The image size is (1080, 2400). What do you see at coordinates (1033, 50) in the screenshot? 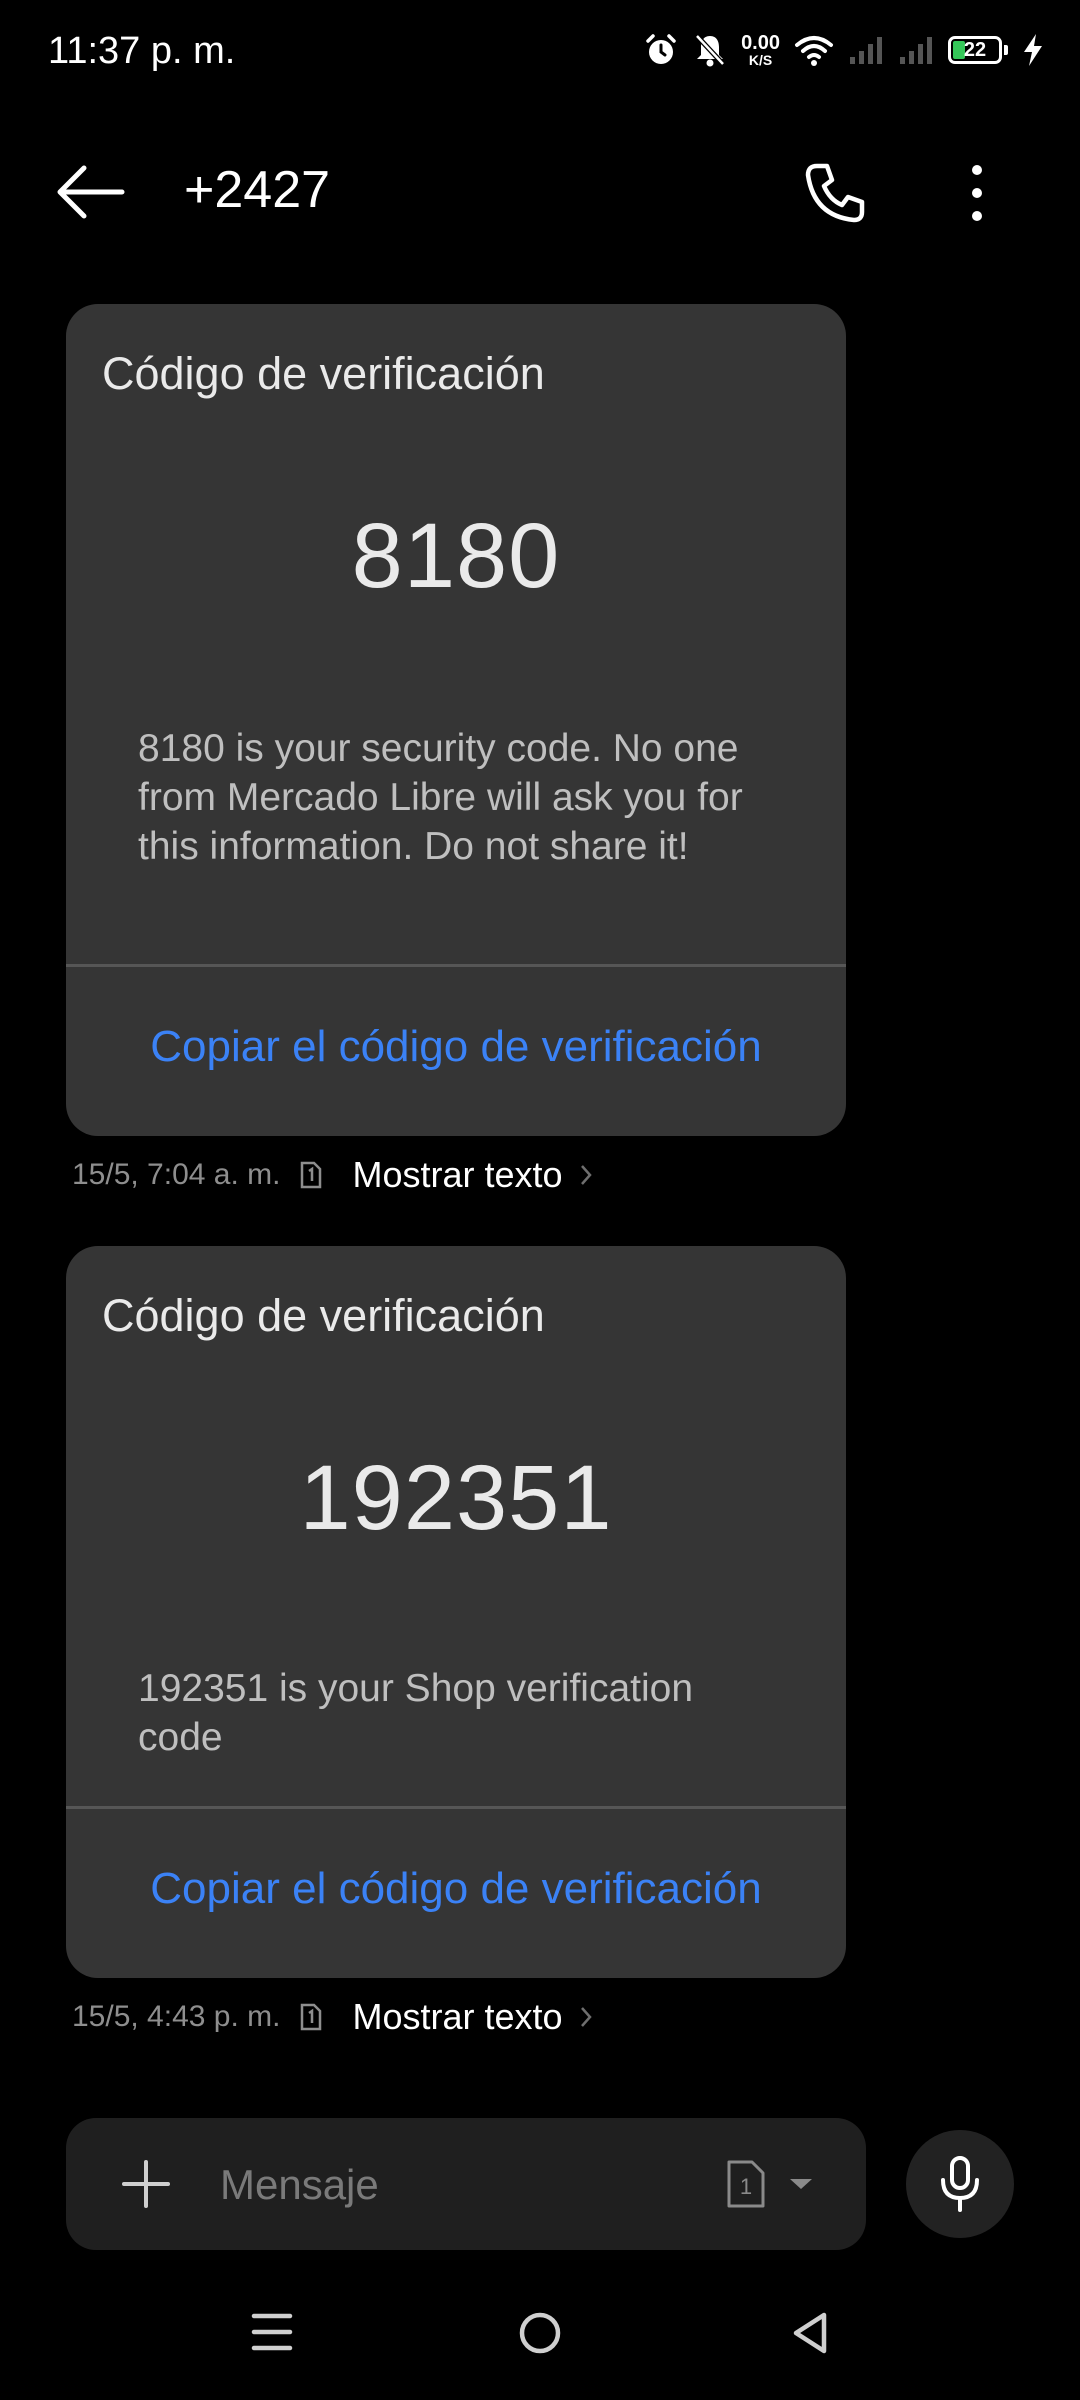
I see `charging-icon` at bounding box center [1033, 50].